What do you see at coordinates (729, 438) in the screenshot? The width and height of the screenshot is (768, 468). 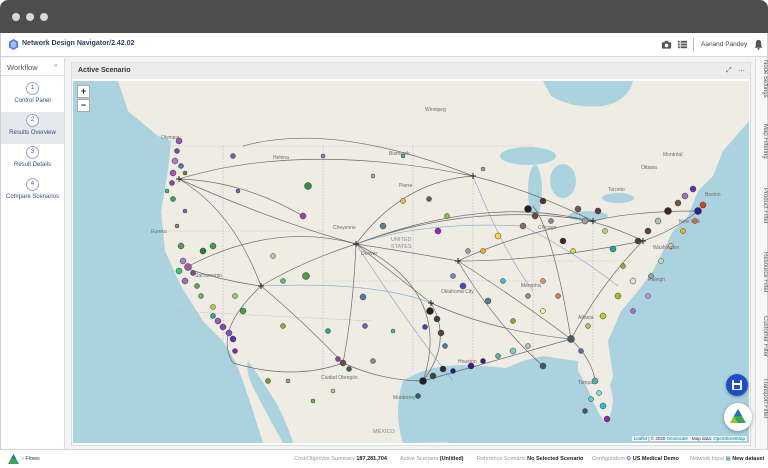 I see `osm-link: OpenStreetMap` at bounding box center [729, 438].